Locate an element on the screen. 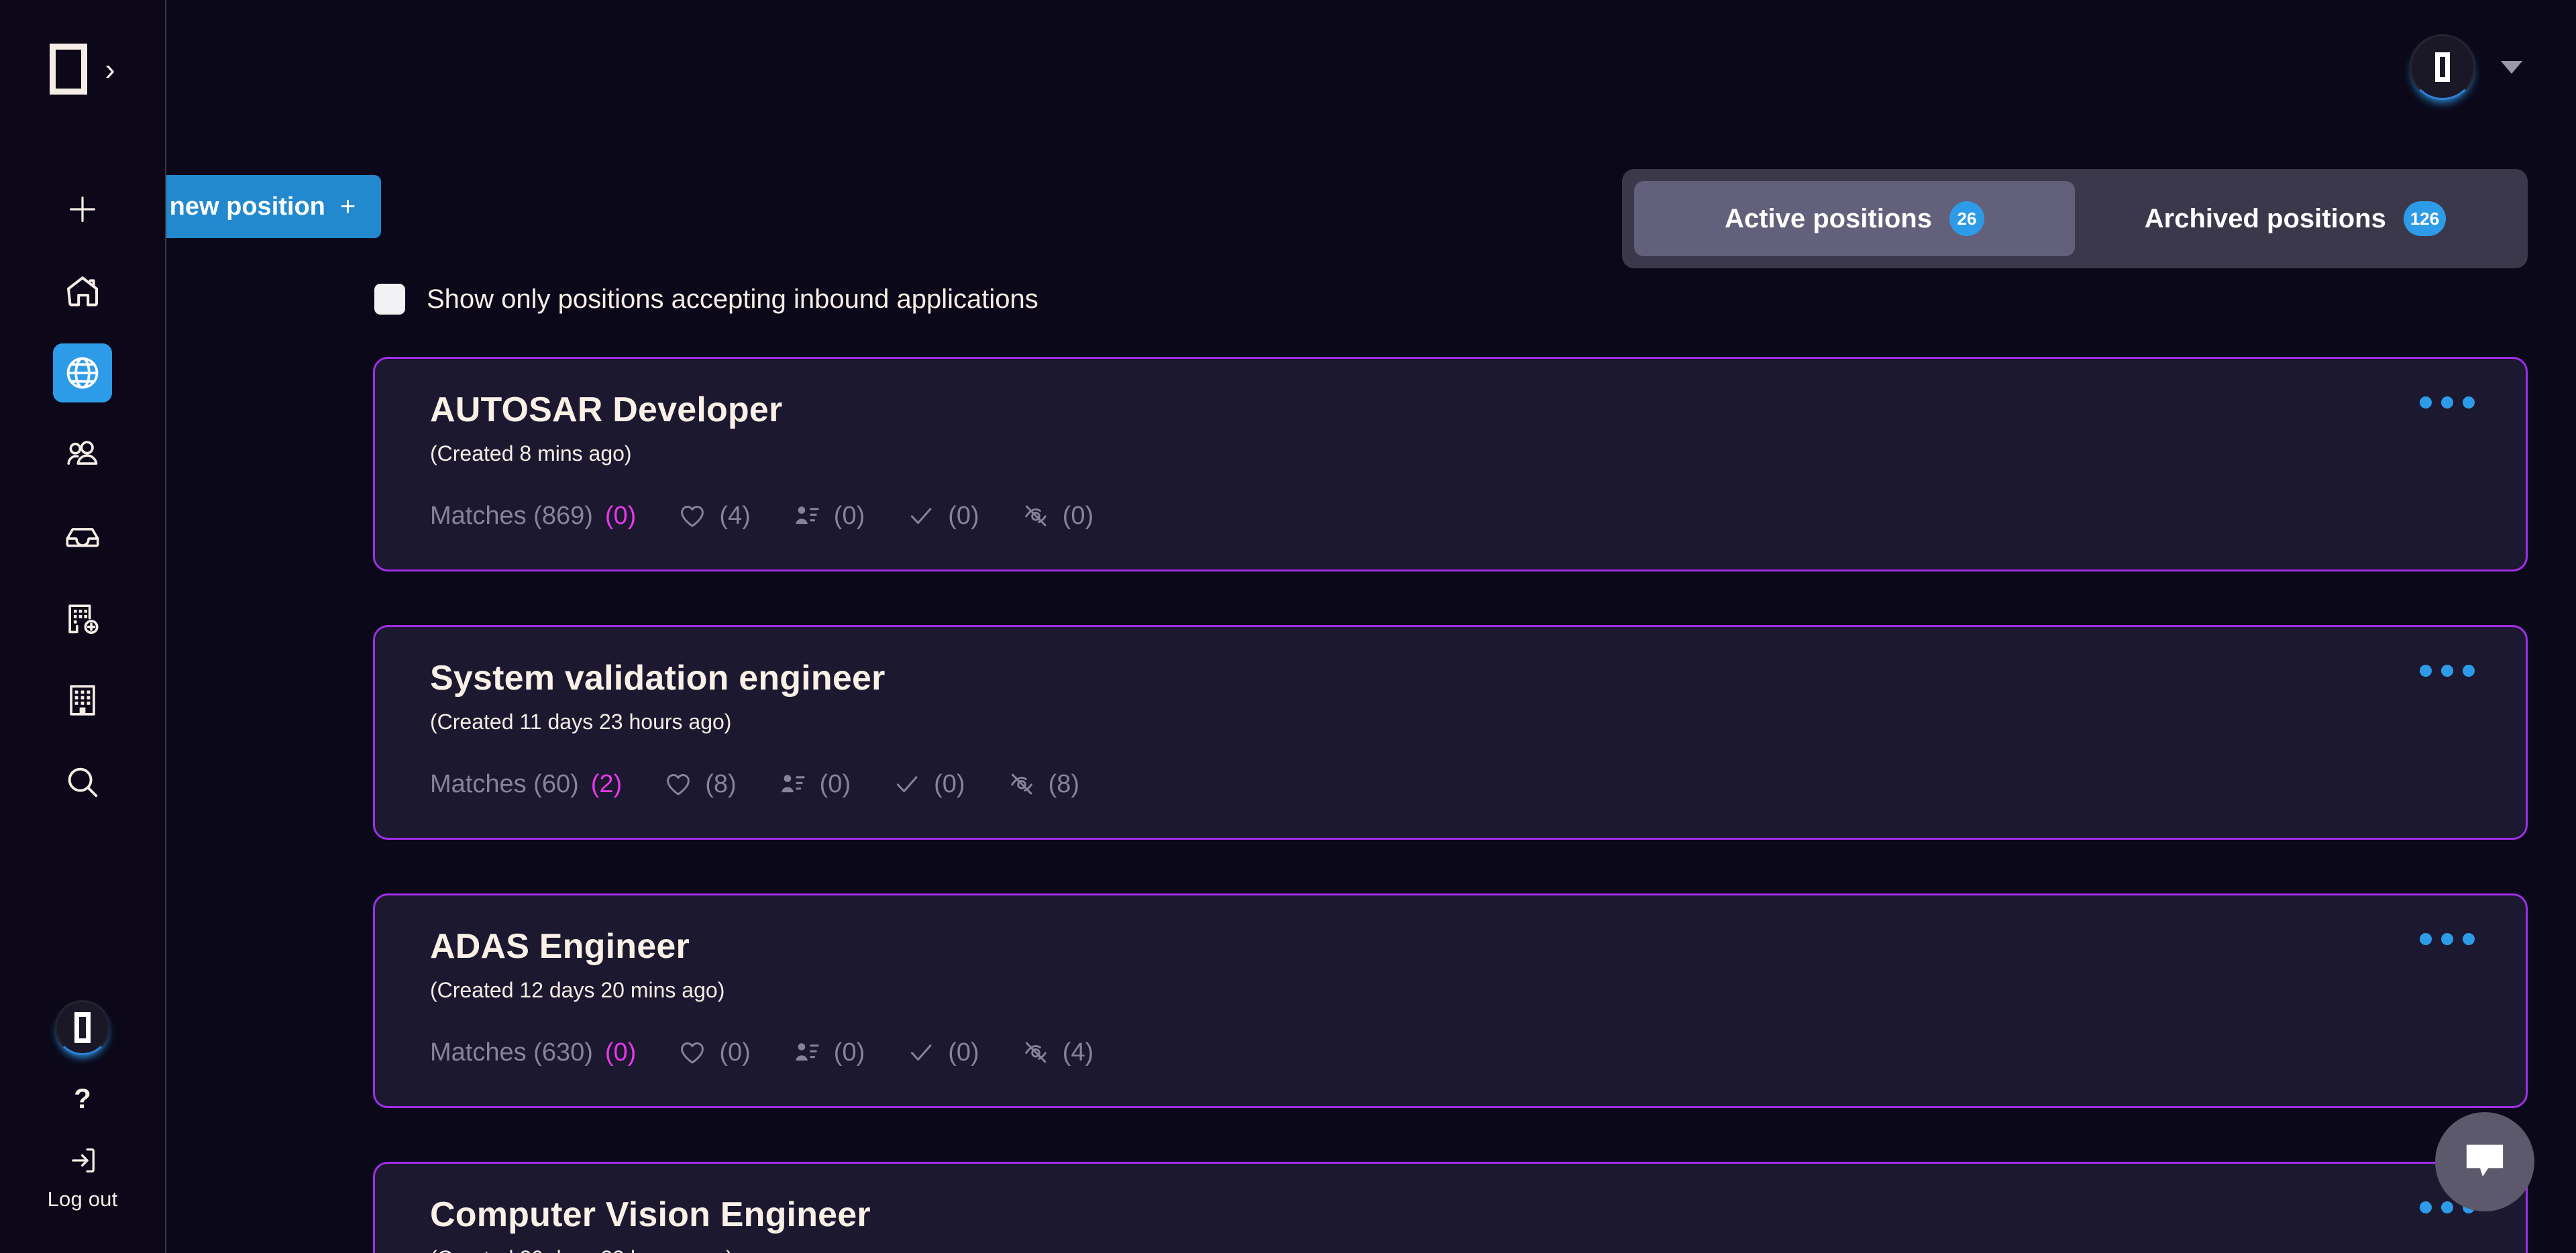  liked-count: (8) is located at coordinates (721, 783).